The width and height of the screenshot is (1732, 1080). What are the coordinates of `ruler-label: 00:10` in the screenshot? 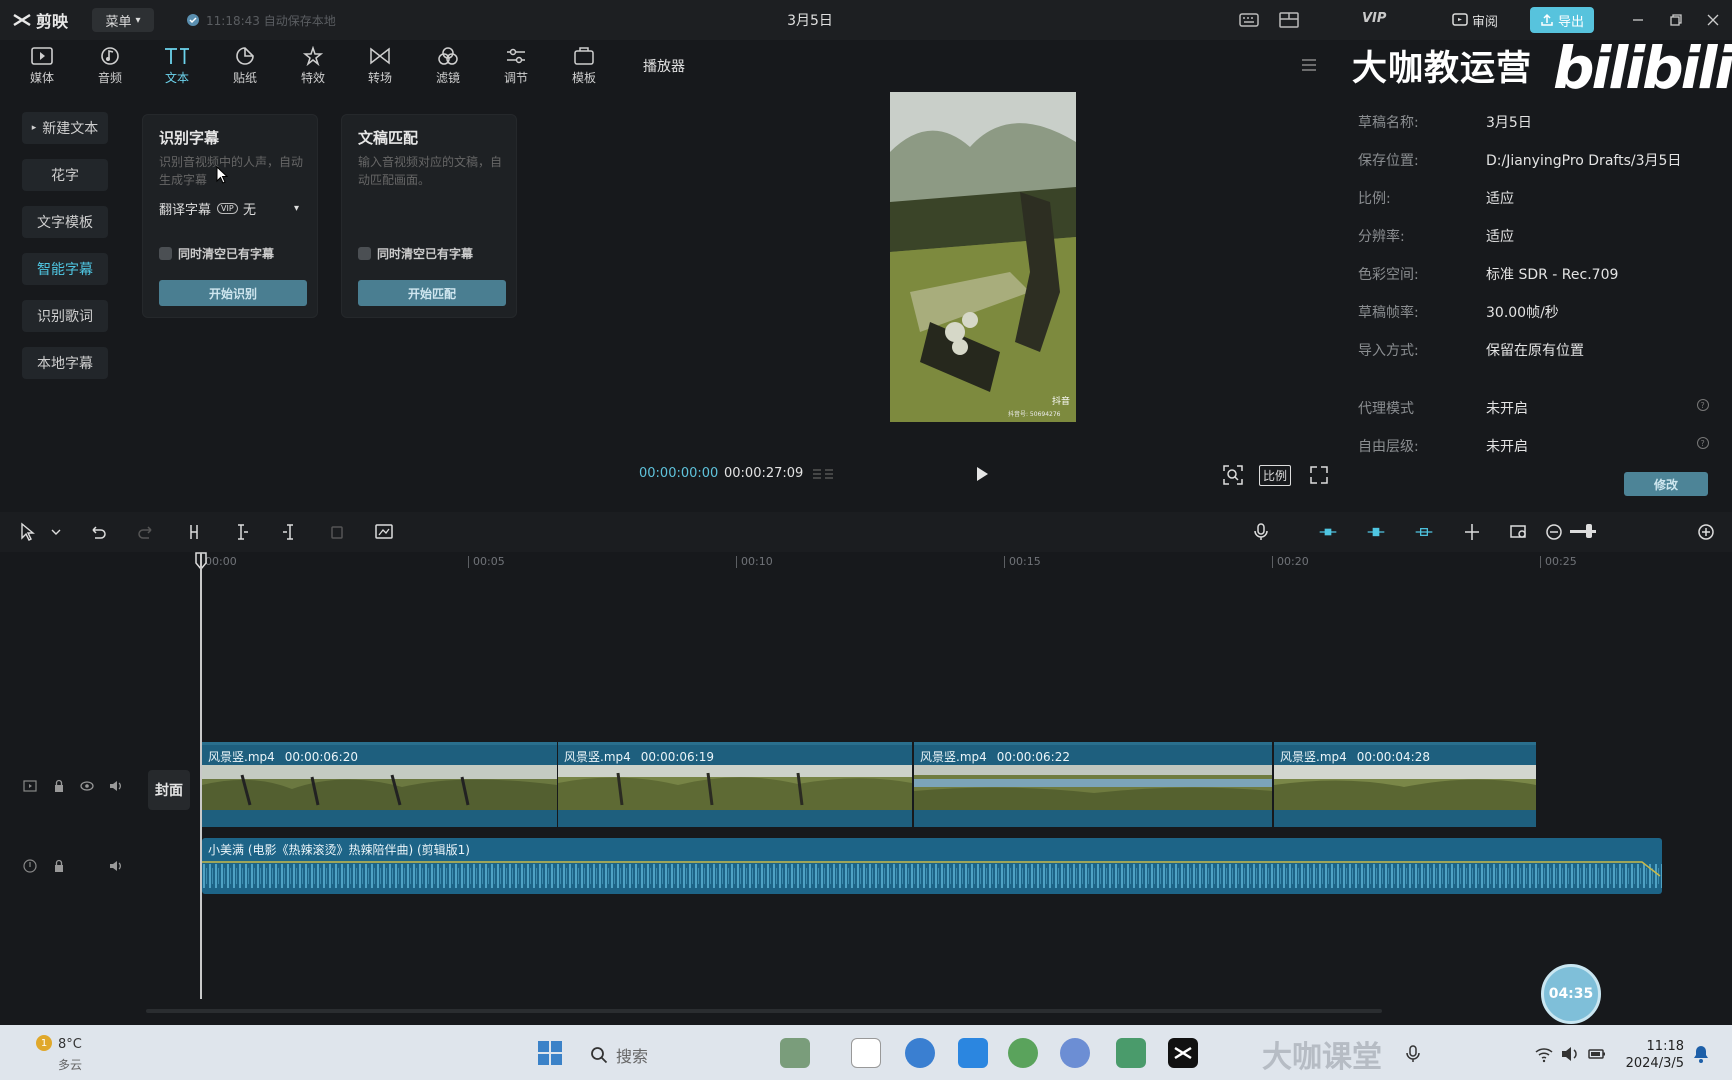 It's located at (754, 562).